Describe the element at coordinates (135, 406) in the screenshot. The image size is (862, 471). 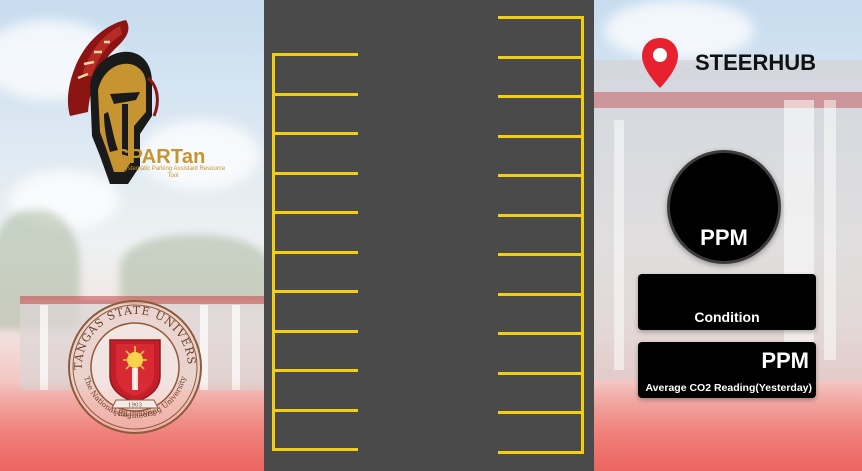
I see `seal-year: 1903` at that location.